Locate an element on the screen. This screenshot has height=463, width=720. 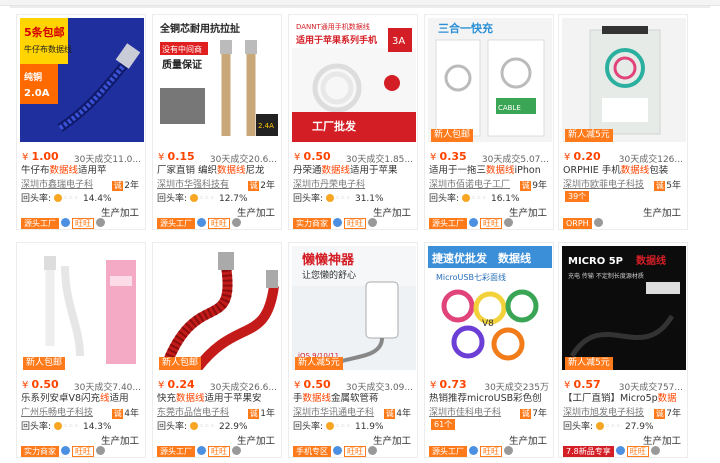
shop-link: 东莞市品信电子科 is located at coordinates (201, 412).